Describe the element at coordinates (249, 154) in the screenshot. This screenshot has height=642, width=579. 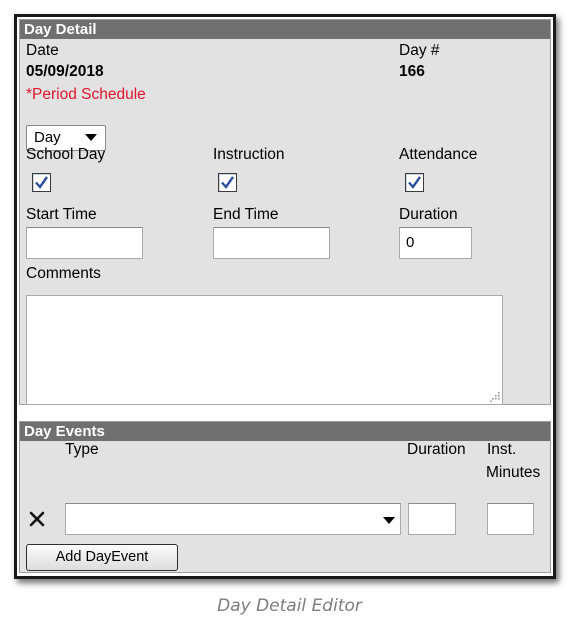
I see `instruction-label: Instruction` at that location.